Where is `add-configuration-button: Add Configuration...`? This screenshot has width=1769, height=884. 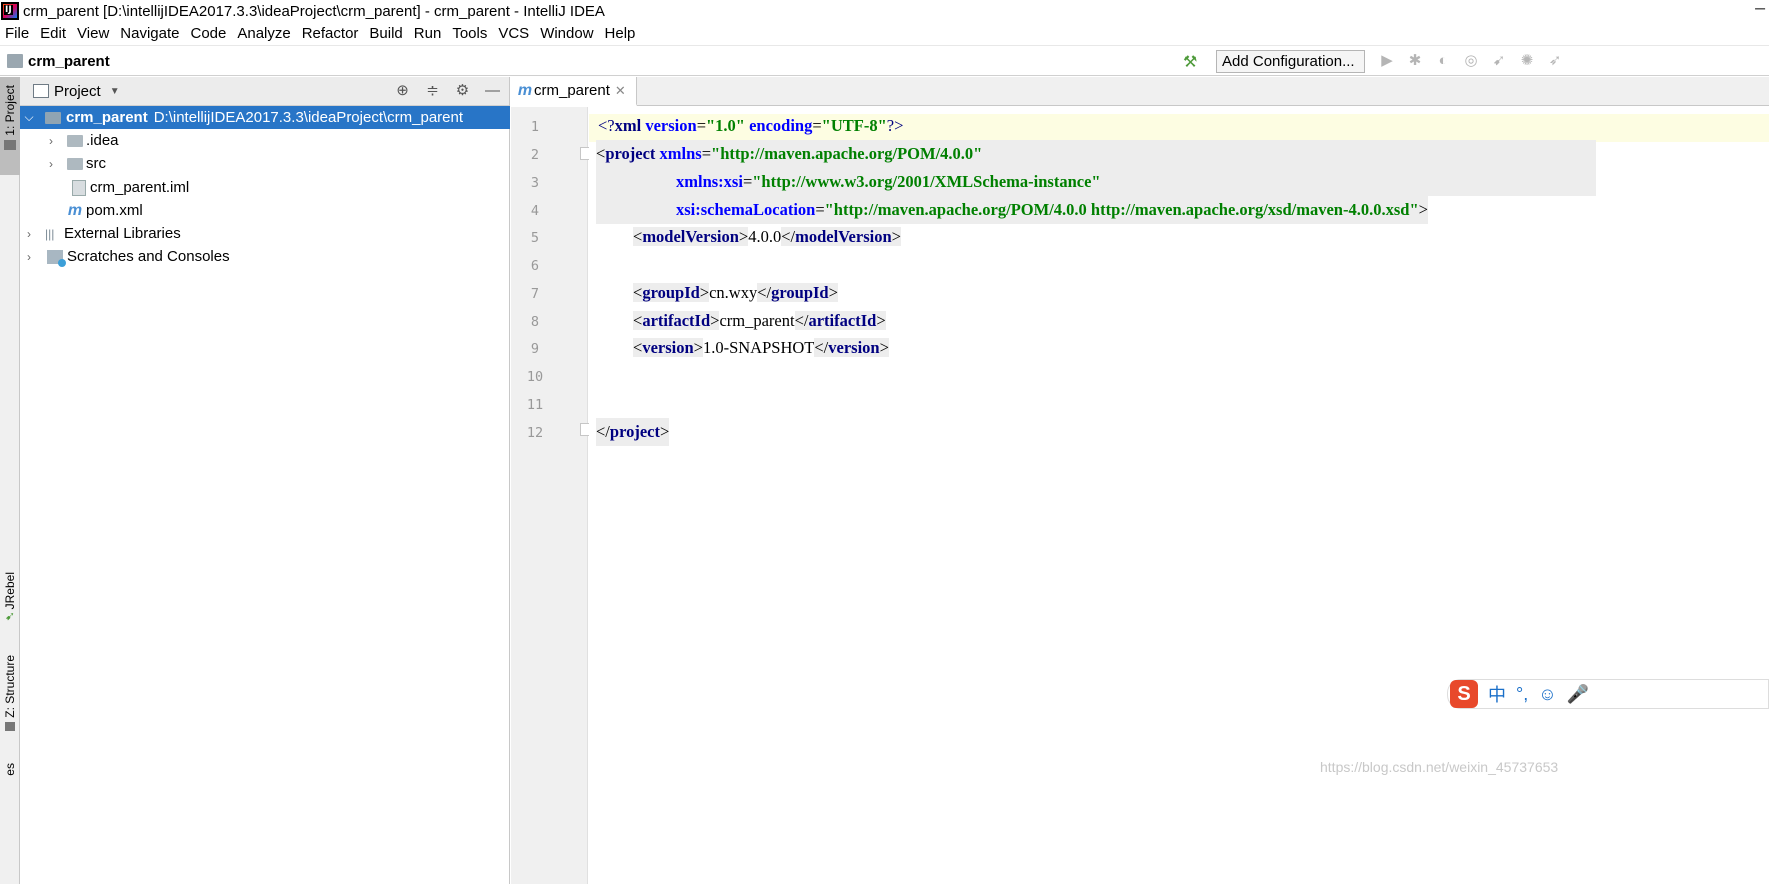
add-configuration-button: Add Configuration... is located at coordinates (1290, 61).